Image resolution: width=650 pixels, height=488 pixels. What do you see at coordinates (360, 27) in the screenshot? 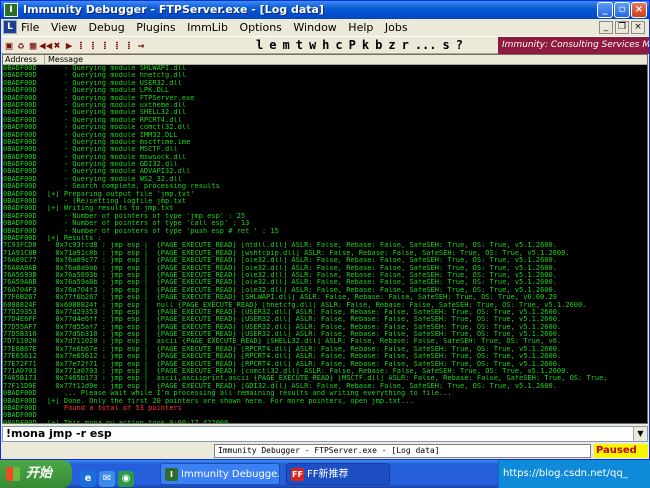
I see `menu-help: Help` at bounding box center [360, 27].